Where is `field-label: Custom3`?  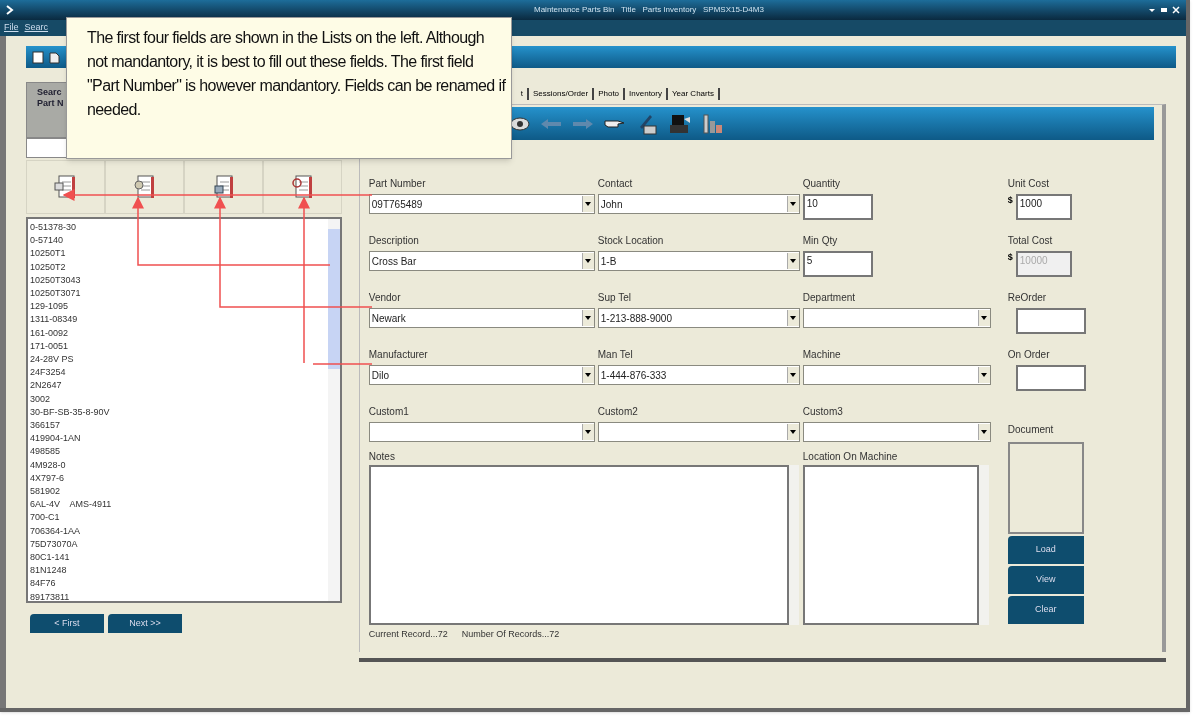
field-label: Custom3 is located at coordinates (822, 411).